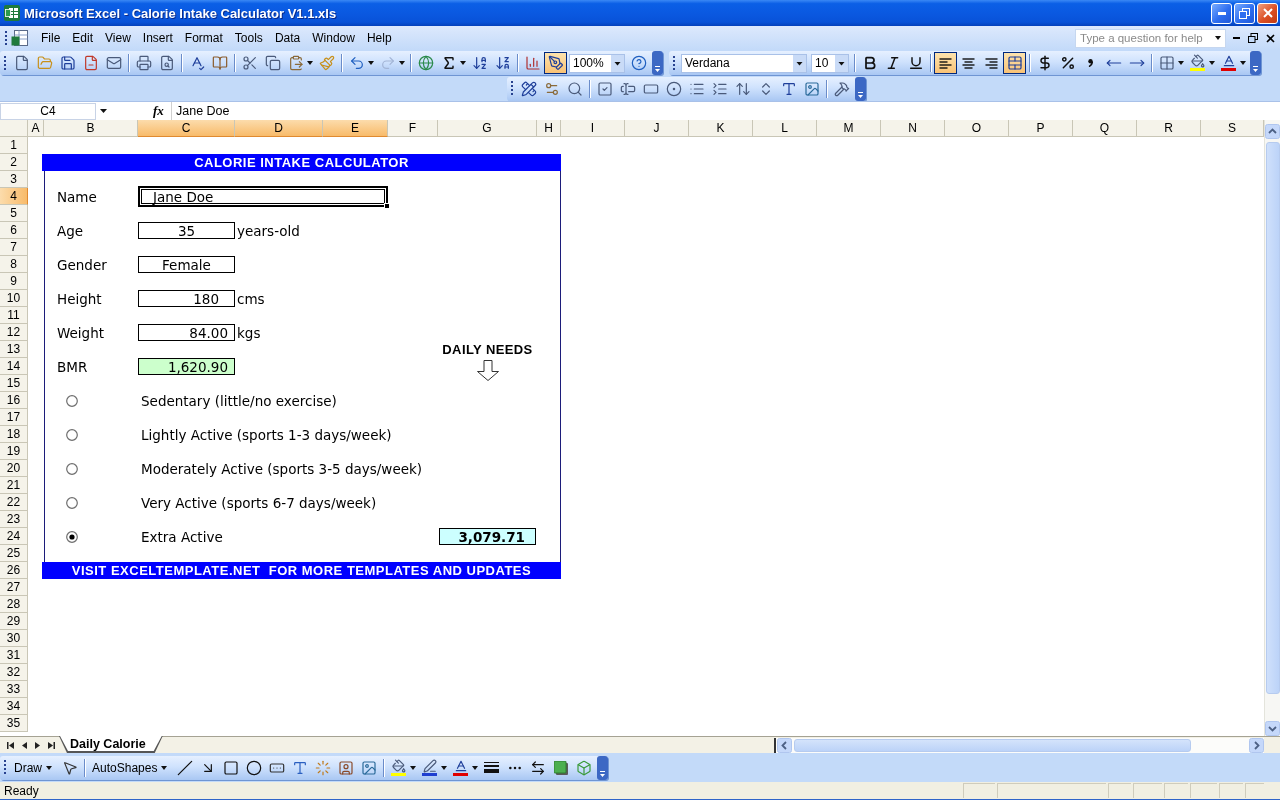  What do you see at coordinates (14, 417) in the screenshot?
I see `row-header: 17` at bounding box center [14, 417].